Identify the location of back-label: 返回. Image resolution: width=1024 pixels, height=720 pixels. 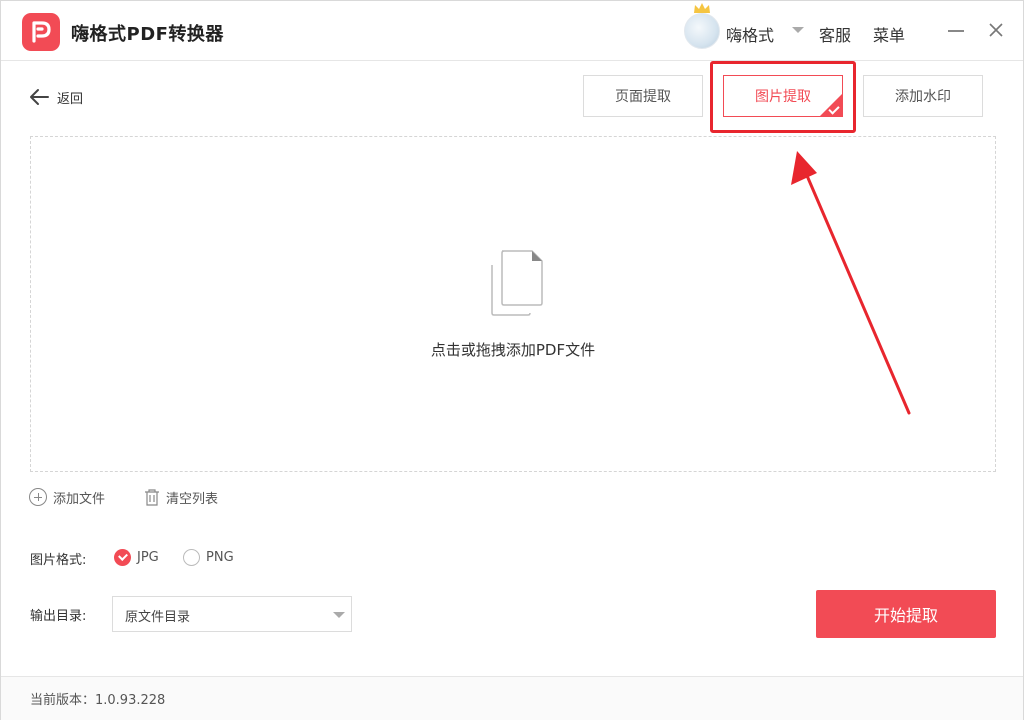
(70, 99).